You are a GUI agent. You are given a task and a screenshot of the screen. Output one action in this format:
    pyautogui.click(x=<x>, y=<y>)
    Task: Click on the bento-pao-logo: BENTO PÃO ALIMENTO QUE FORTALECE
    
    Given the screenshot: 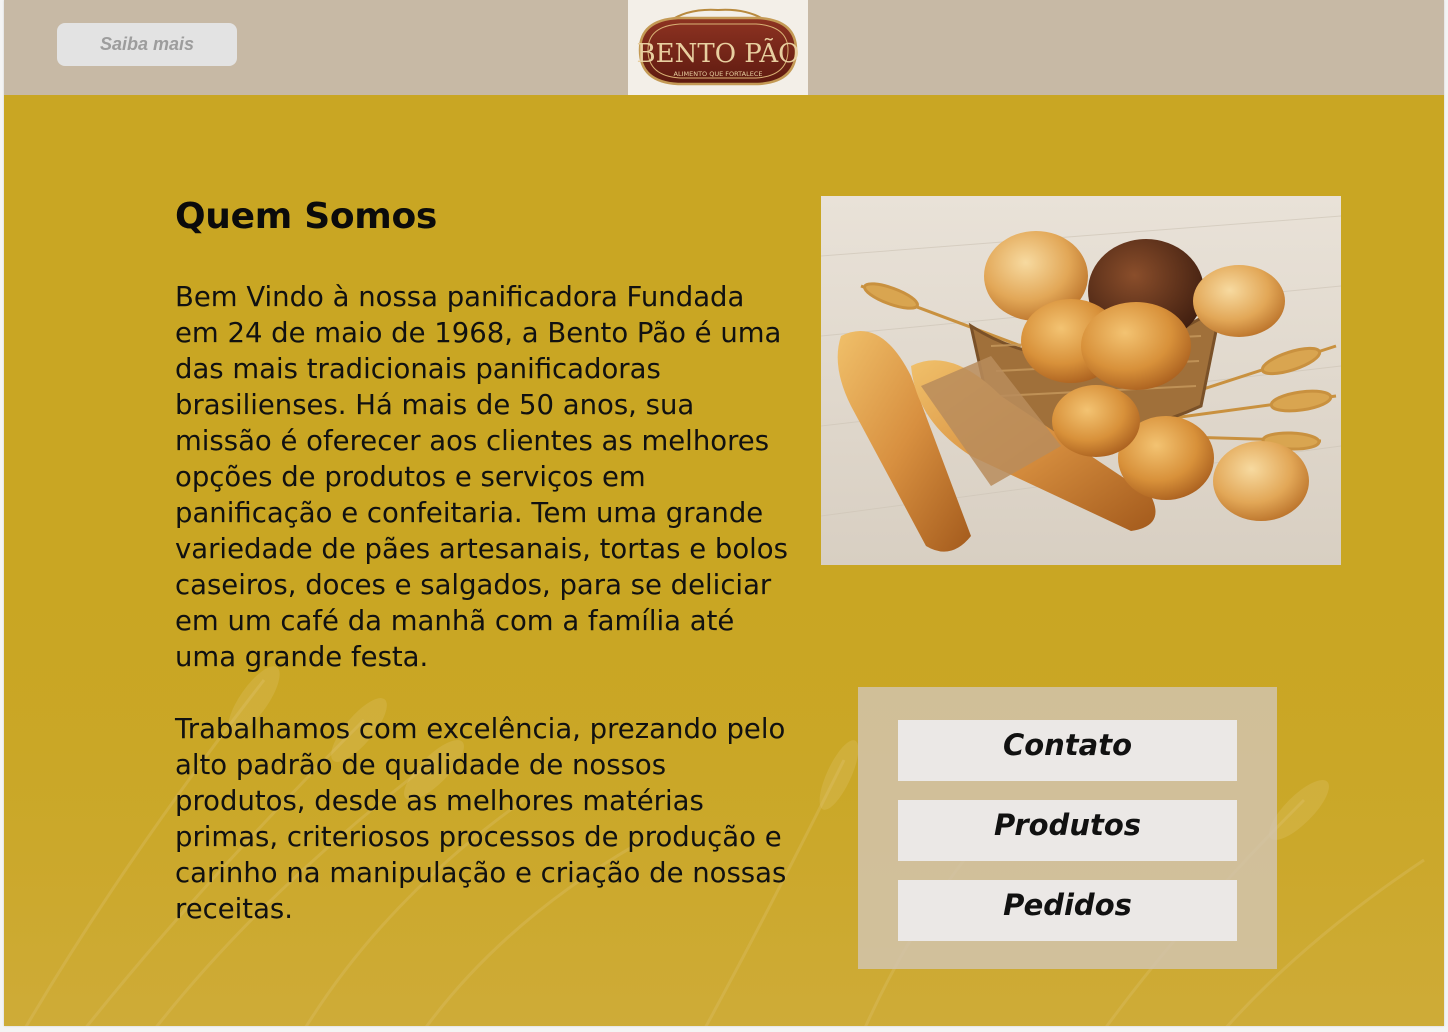 What is the action you would take?
    pyautogui.click(x=718, y=47)
    